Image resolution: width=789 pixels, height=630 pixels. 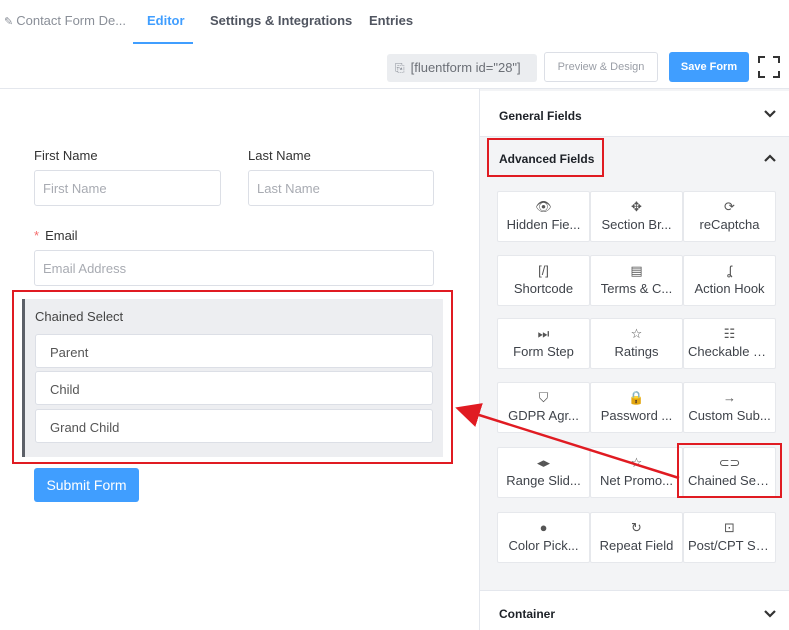 I want to click on container-title: Container, so click(x=527, y=614).